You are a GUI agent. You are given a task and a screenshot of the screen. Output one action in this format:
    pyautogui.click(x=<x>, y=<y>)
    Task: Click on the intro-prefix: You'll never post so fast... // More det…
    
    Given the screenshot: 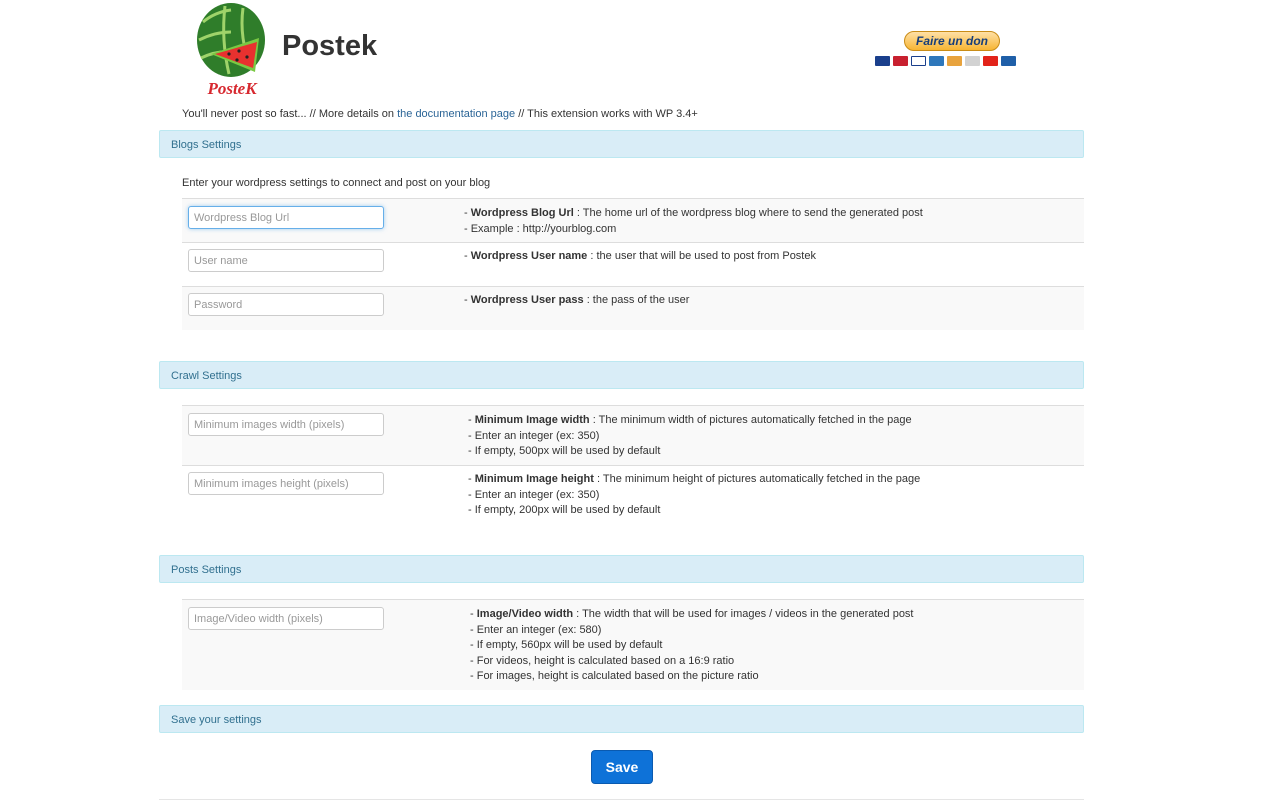 What is the action you would take?
    pyautogui.click(x=290, y=114)
    